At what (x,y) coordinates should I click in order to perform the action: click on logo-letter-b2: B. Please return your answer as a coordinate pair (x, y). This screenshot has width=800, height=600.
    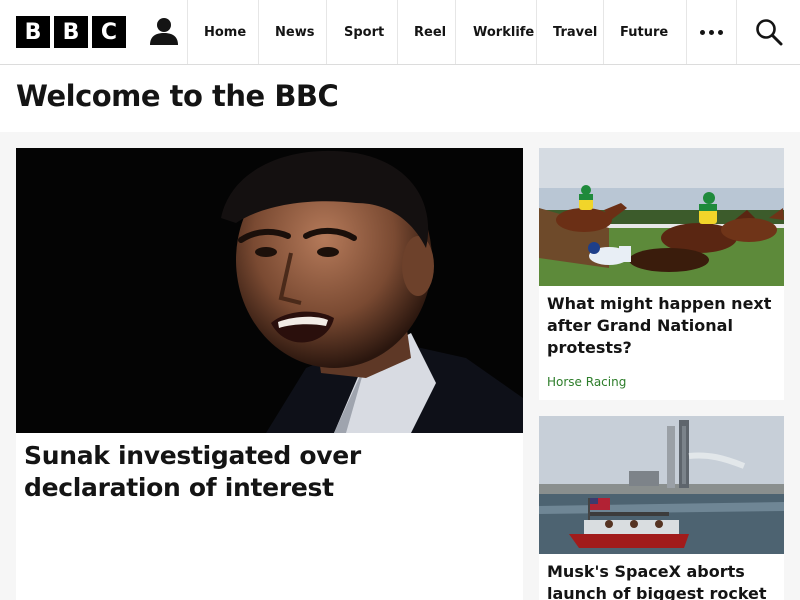
    Looking at the image, I should click on (71, 32).